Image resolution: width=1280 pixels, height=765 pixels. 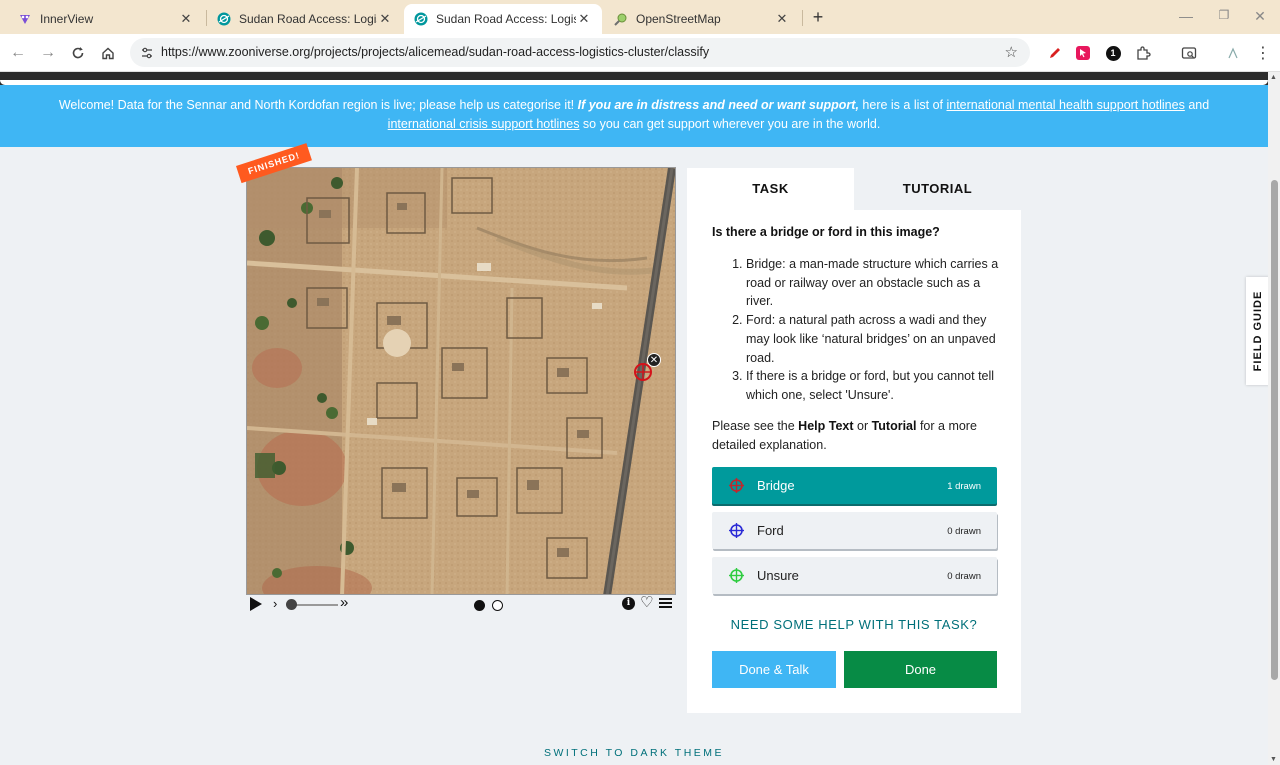 I want to click on choice-bridge: Bridge 1 drawn, so click(x=854, y=485).